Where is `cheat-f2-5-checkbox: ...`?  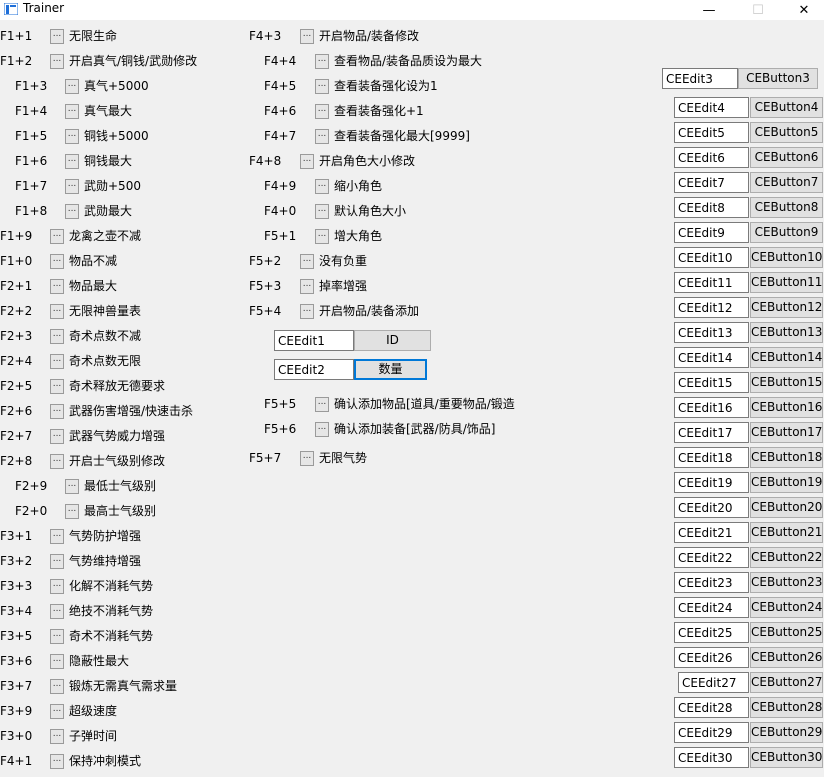
cheat-f2-5-checkbox: ... is located at coordinates (57, 386).